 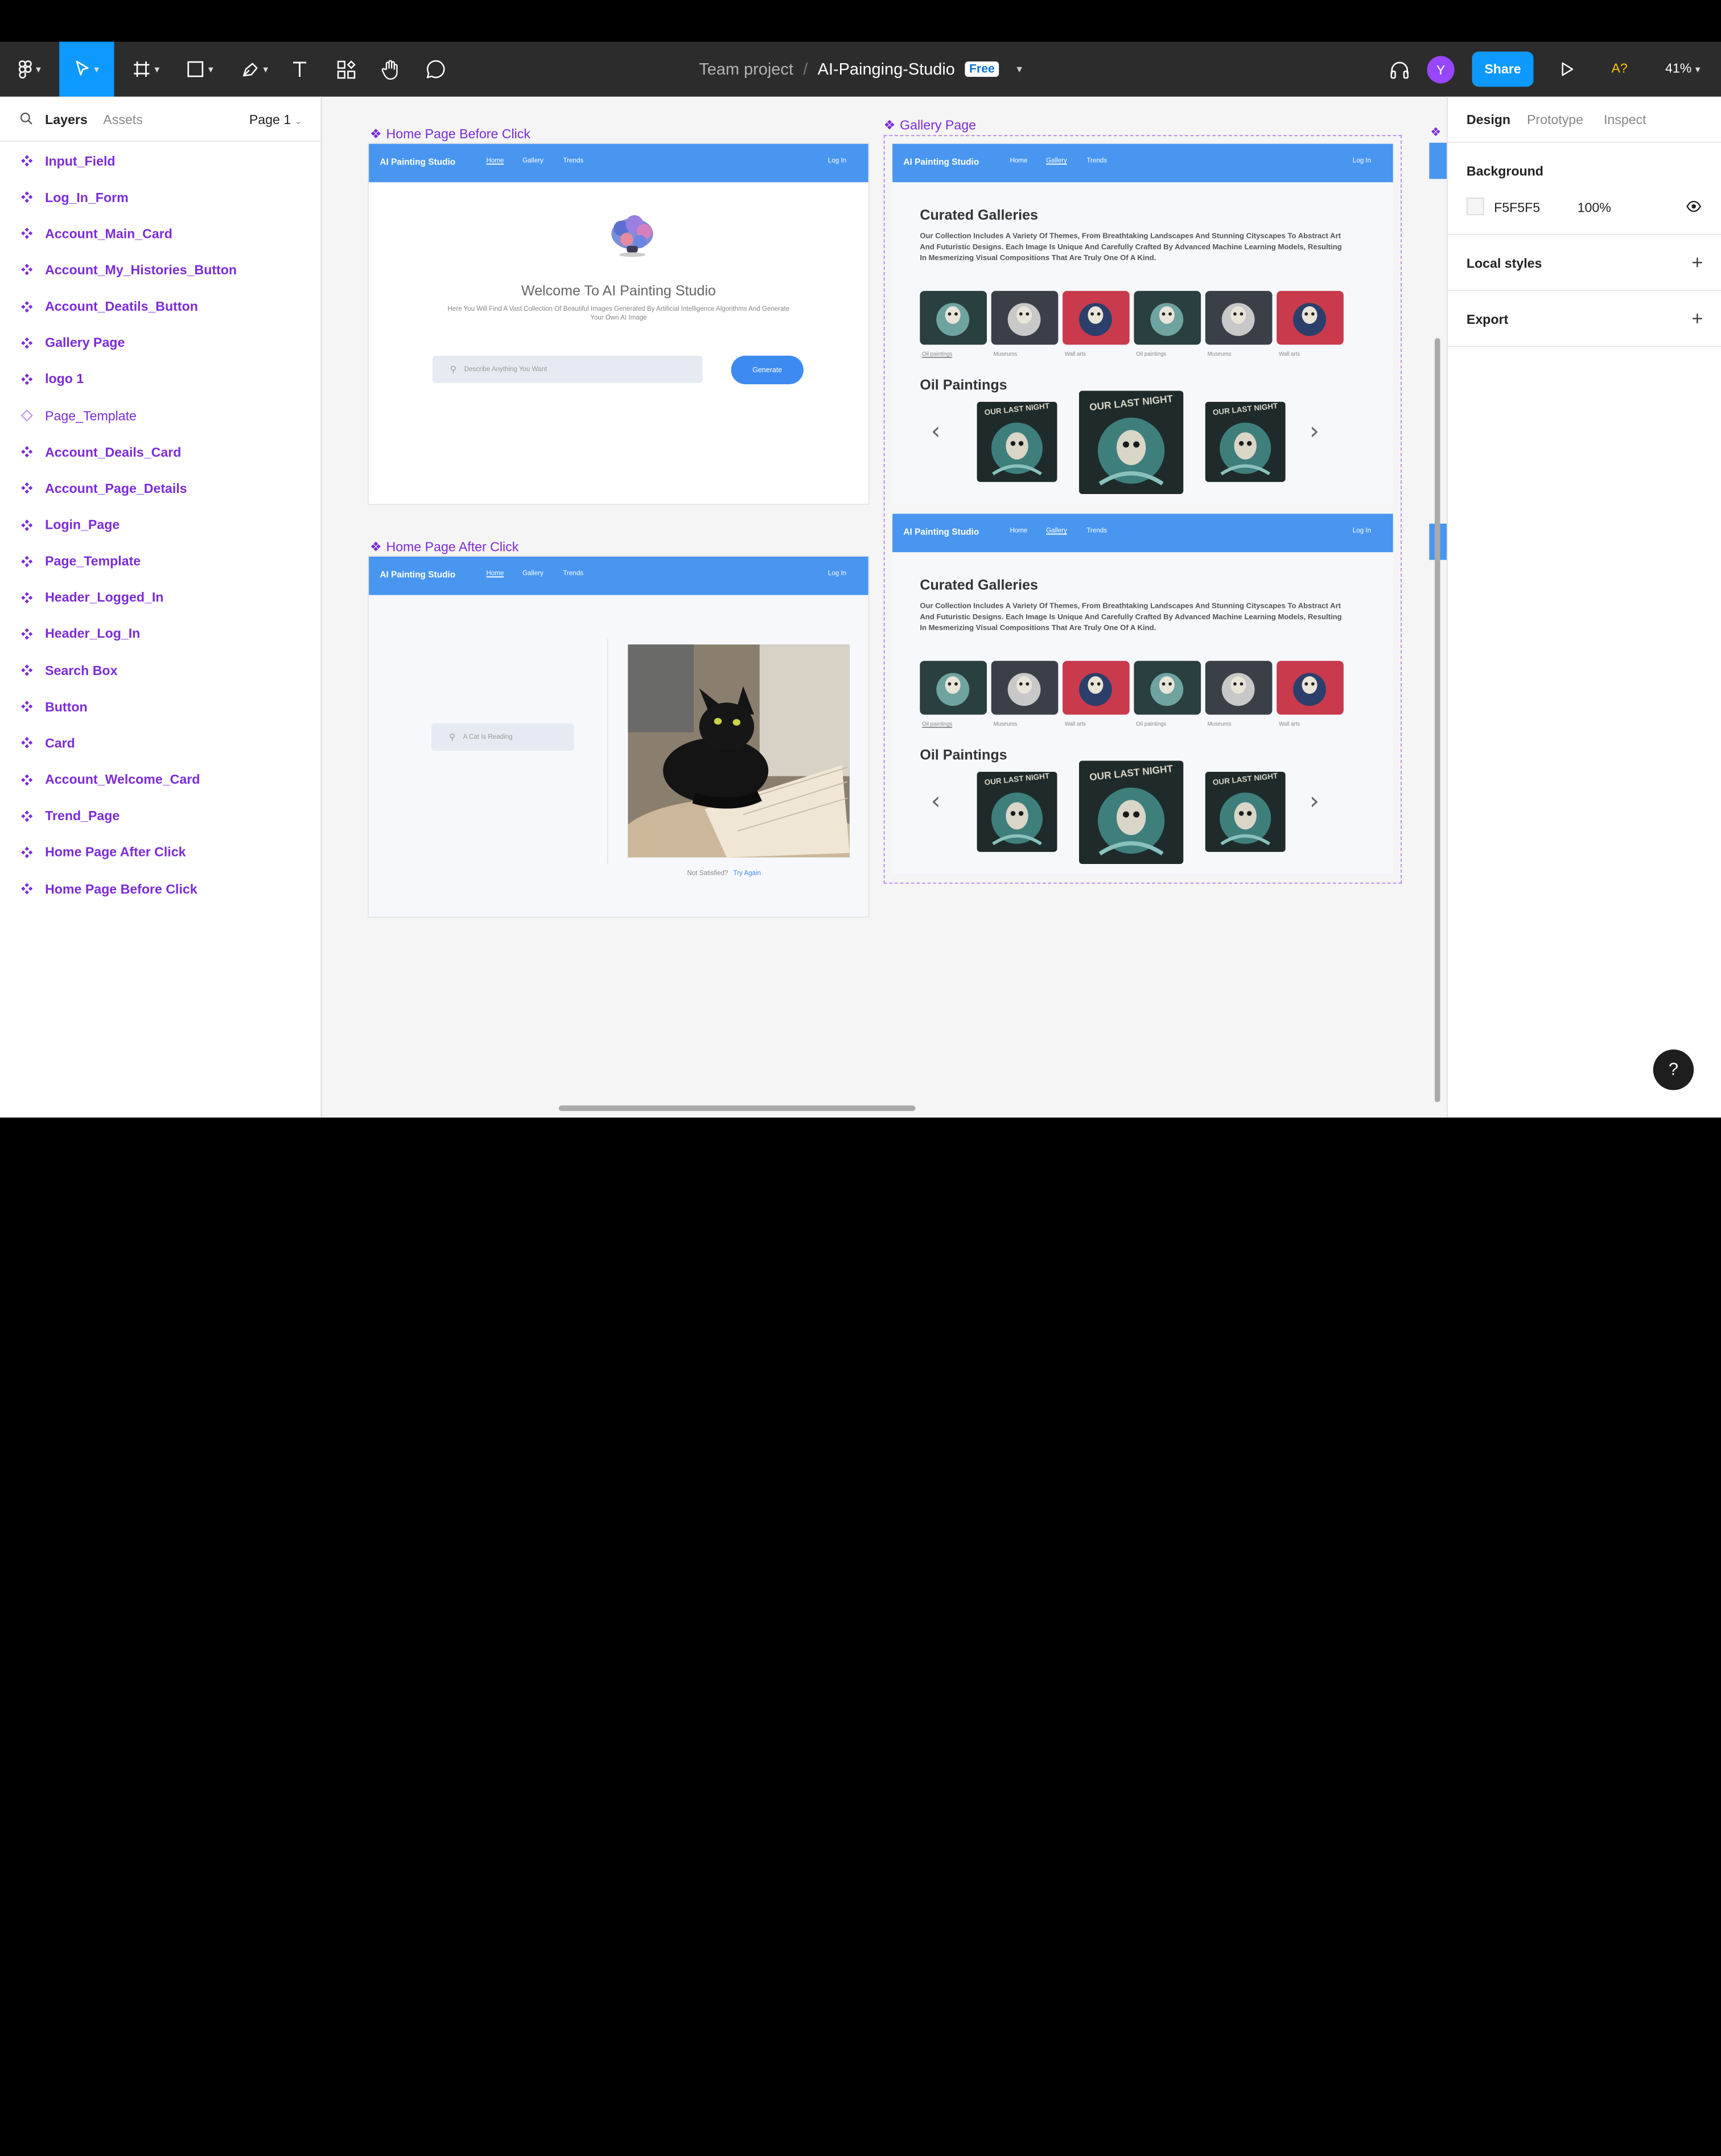 What do you see at coordinates (160, 306) in the screenshot?
I see `layer-item: Account_Deatils_Button` at bounding box center [160, 306].